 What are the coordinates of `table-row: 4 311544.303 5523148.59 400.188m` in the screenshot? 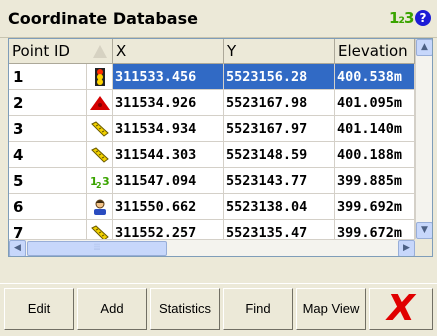 It's located at (212, 155).